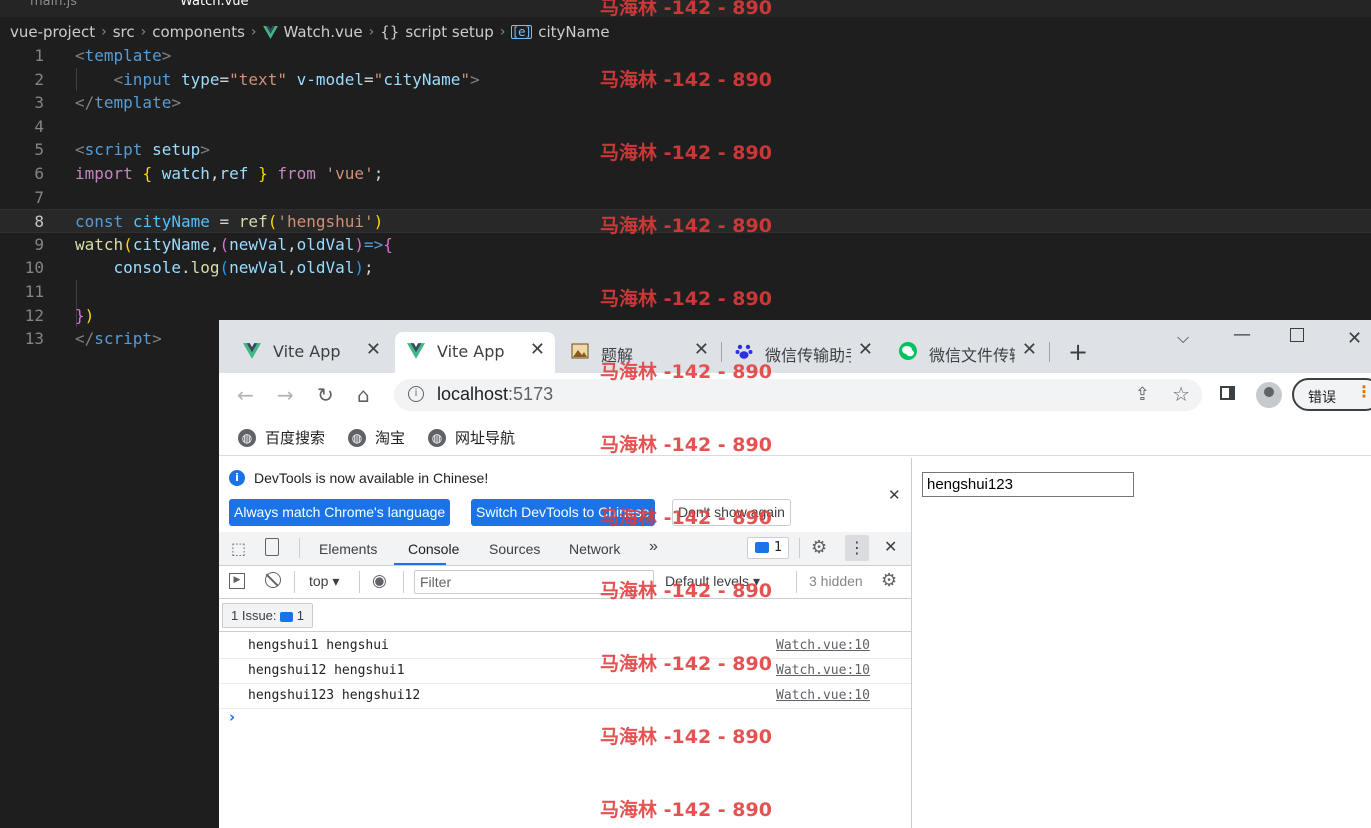 The image size is (1371, 828). Describe the element at coordinates (340, 512) in the screenshot. I see `always-match-language-button: Always match Chrome's language` at that location.